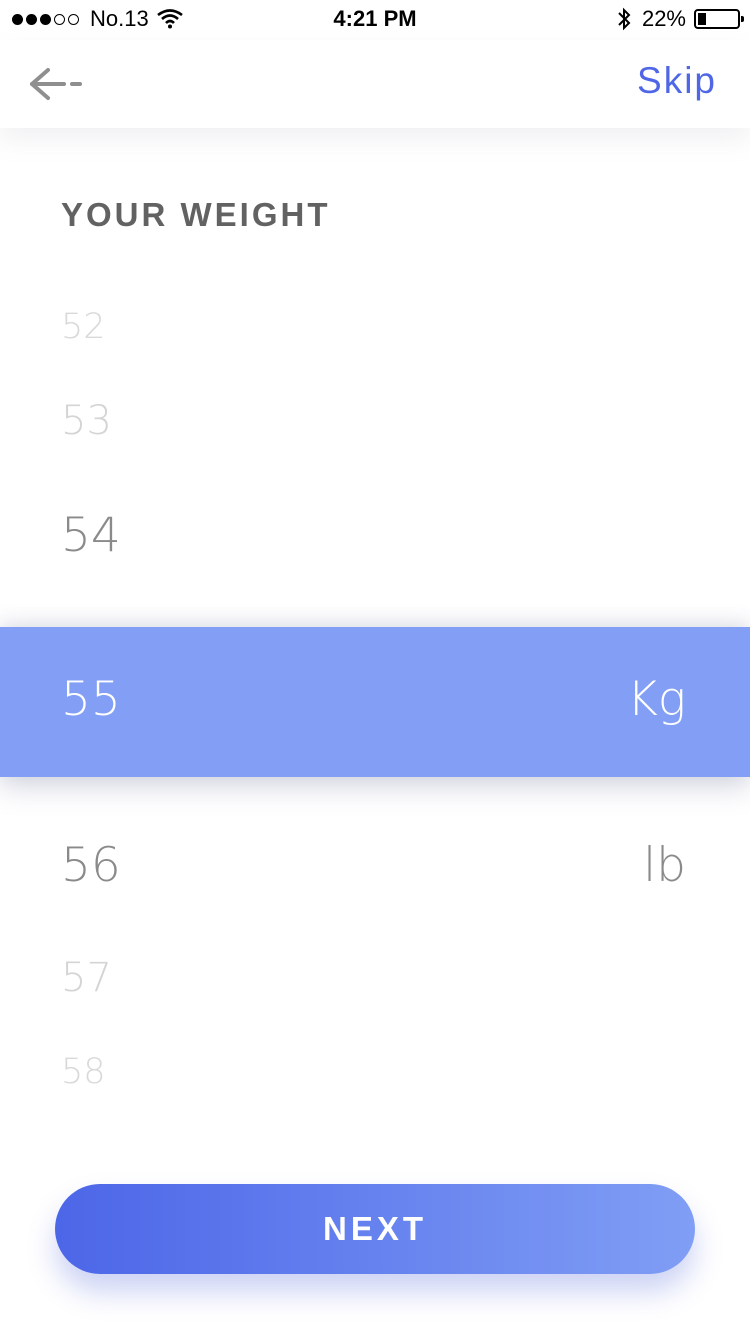  What do you see at coordinates (663, 18) in the screenshot?
I see `battery-percent: 22%` at bounding box center [663, 18].